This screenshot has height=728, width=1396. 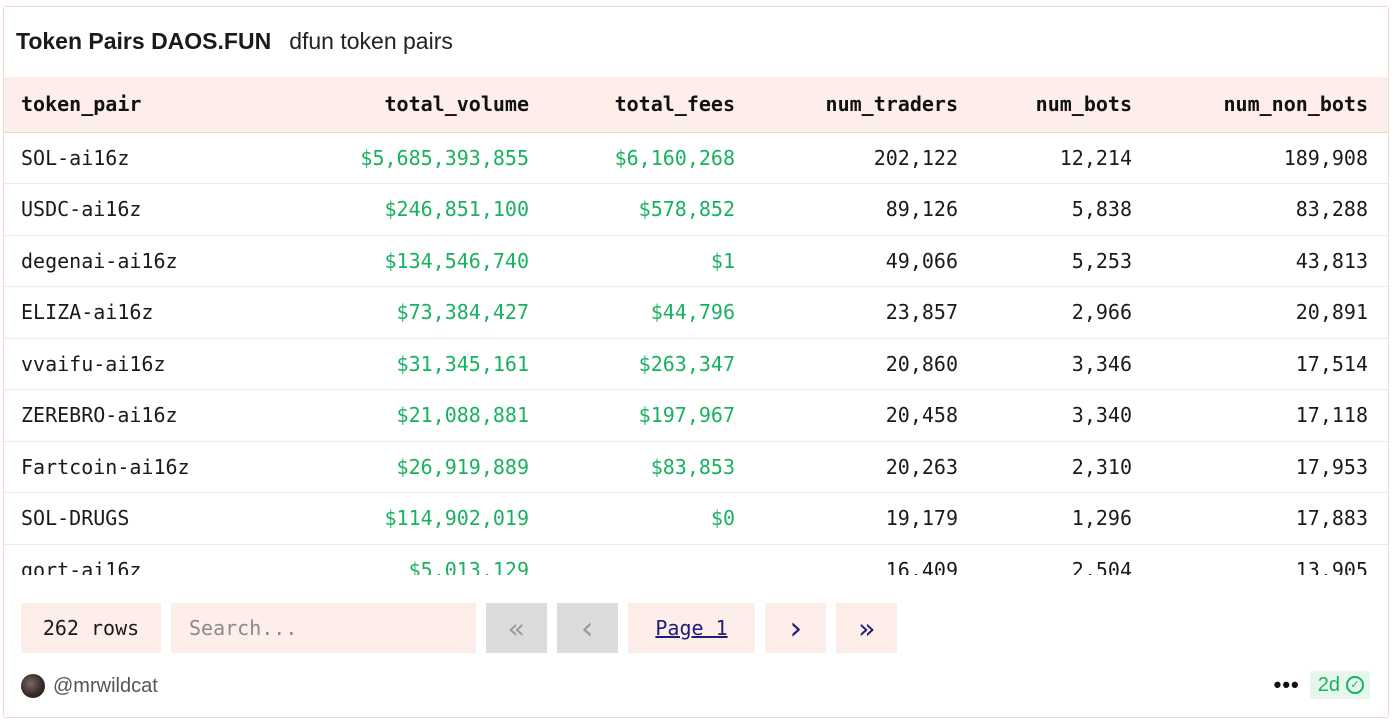 I want to click on cell-num-bots: 5,253, so click(x=1101, y=260).